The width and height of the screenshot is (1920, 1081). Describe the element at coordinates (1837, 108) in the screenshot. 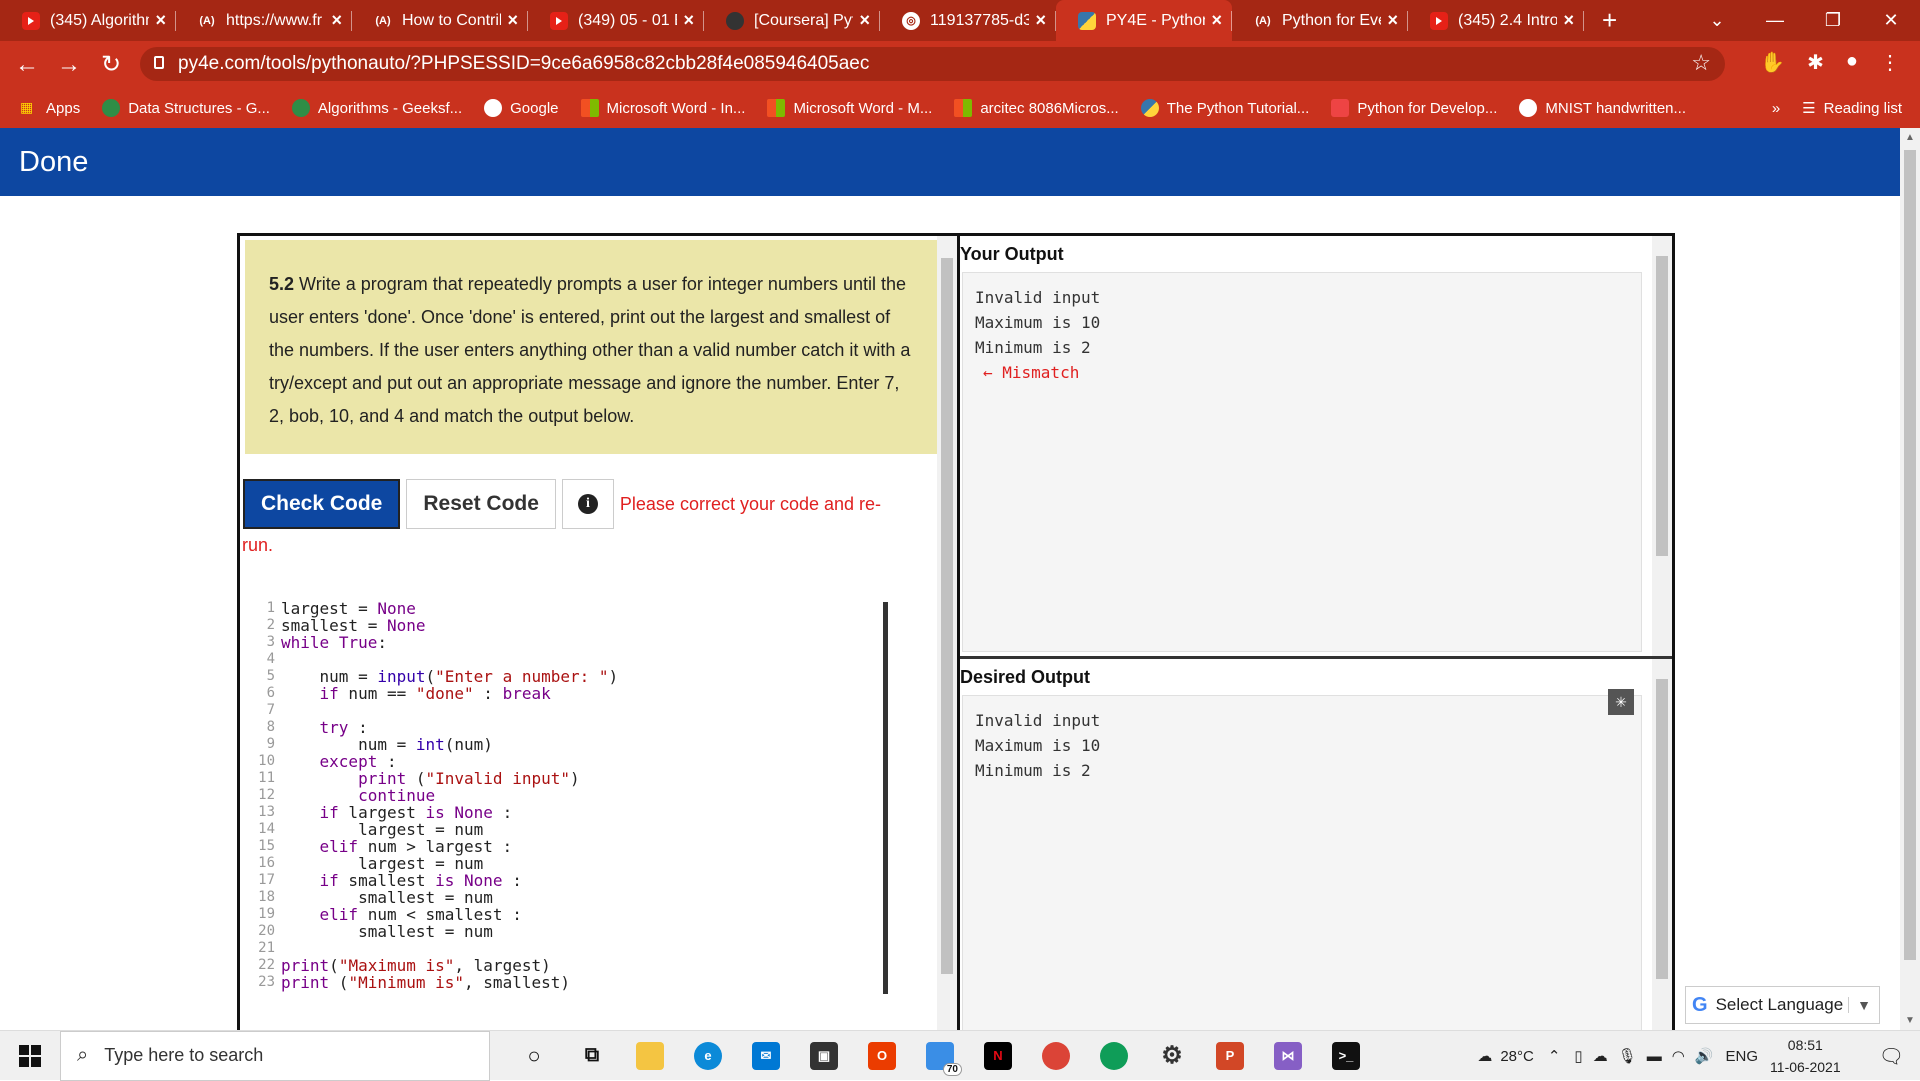

I see `reading-list: » ☰ Reading list` at that location.